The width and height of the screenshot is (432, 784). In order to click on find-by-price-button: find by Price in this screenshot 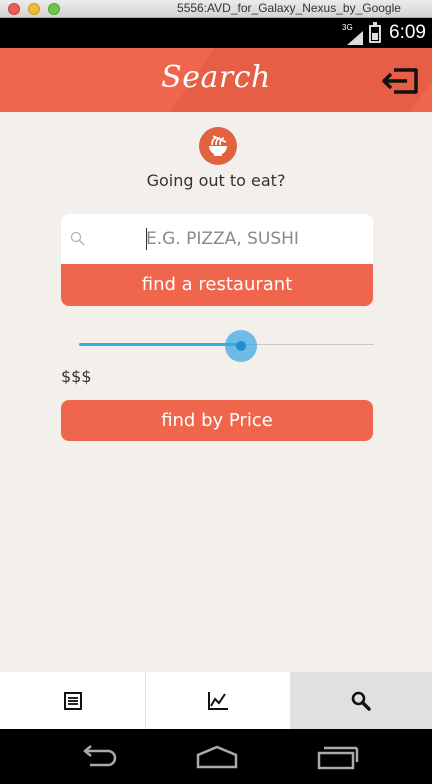, I will do `click(217, 420)`.